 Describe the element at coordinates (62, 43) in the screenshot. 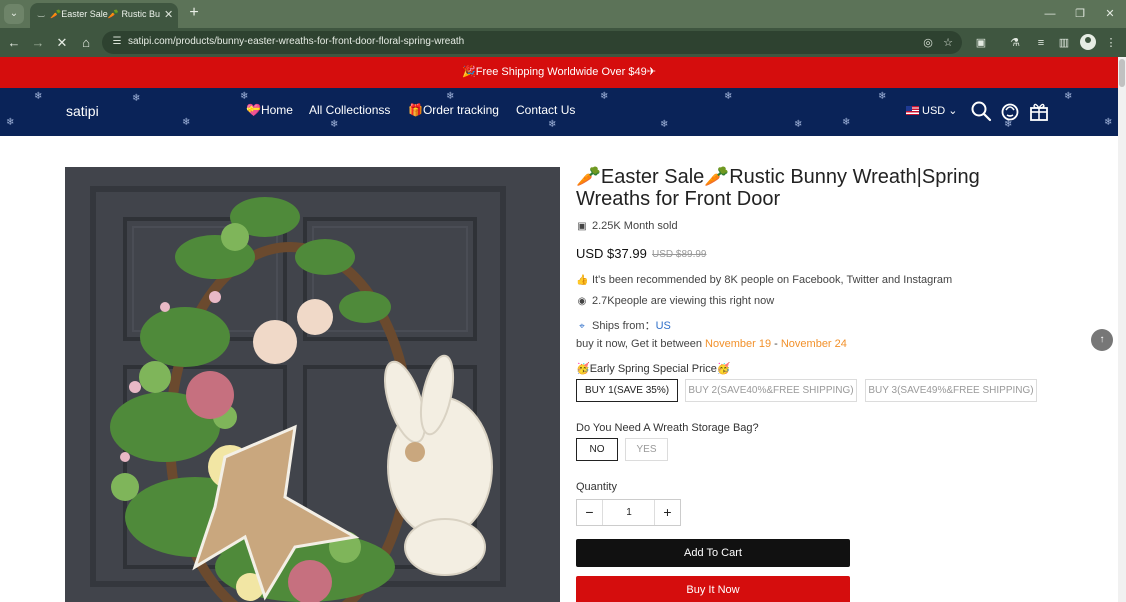

I see `stop-loading-icon: ✕` at that location.